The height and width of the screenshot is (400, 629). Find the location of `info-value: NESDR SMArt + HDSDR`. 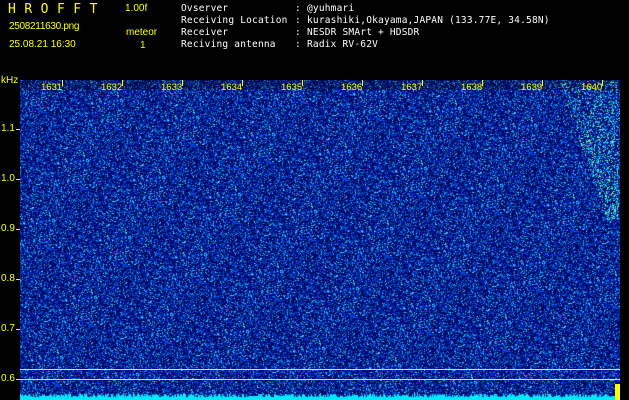

info-value: NESDR SMArt + HDSDR is located at coordinates (363, 32).